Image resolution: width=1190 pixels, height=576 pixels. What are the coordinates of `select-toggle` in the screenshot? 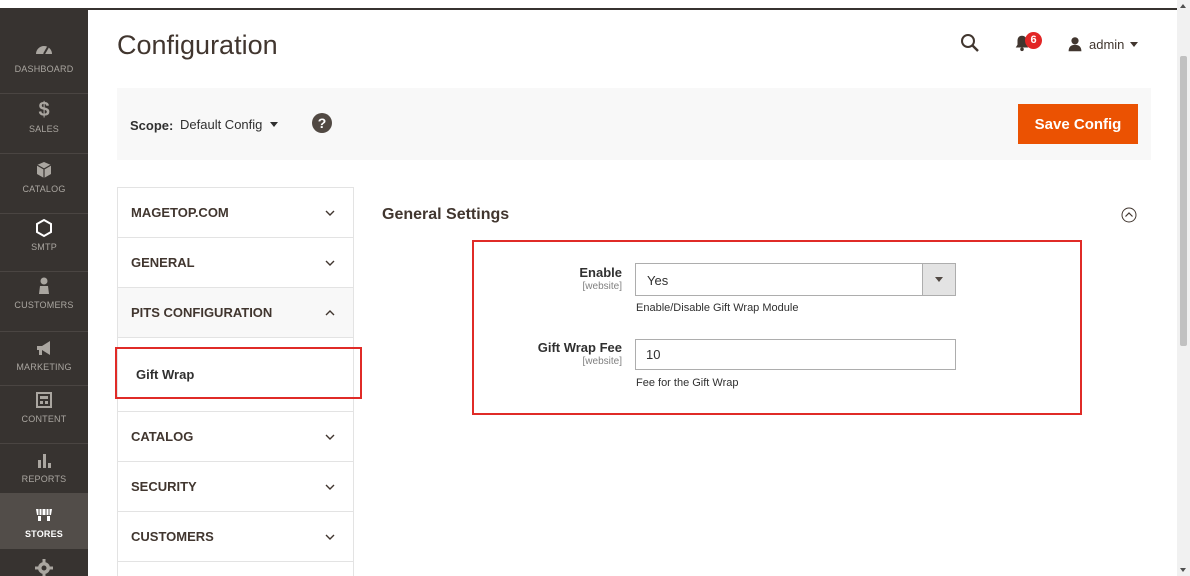 It's located at (938, 279).